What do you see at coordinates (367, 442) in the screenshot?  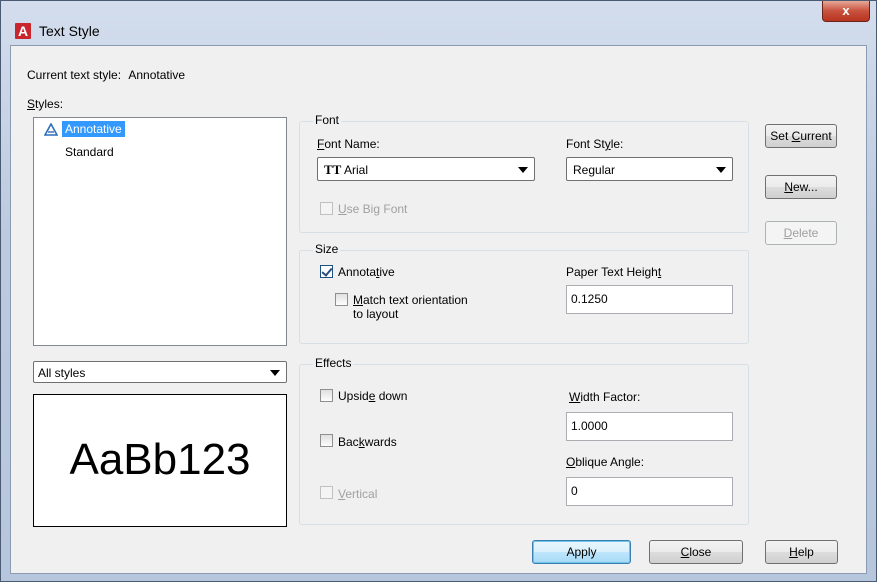 I see `backwards-label: Backwards` at bounding box center [367, 442].